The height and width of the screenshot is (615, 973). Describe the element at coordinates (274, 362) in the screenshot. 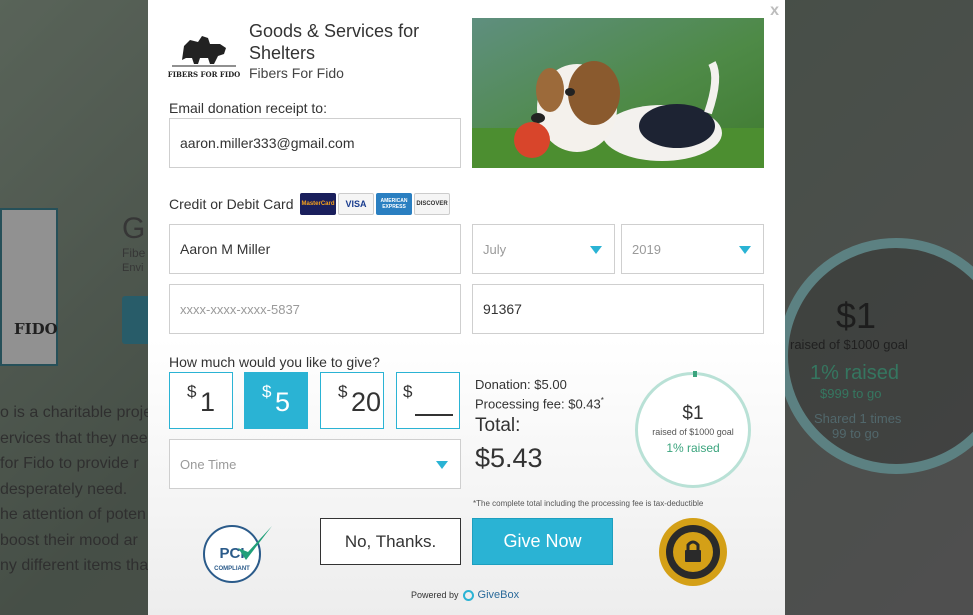

I see `give-amount-label: How much would you like to give?` at that location.